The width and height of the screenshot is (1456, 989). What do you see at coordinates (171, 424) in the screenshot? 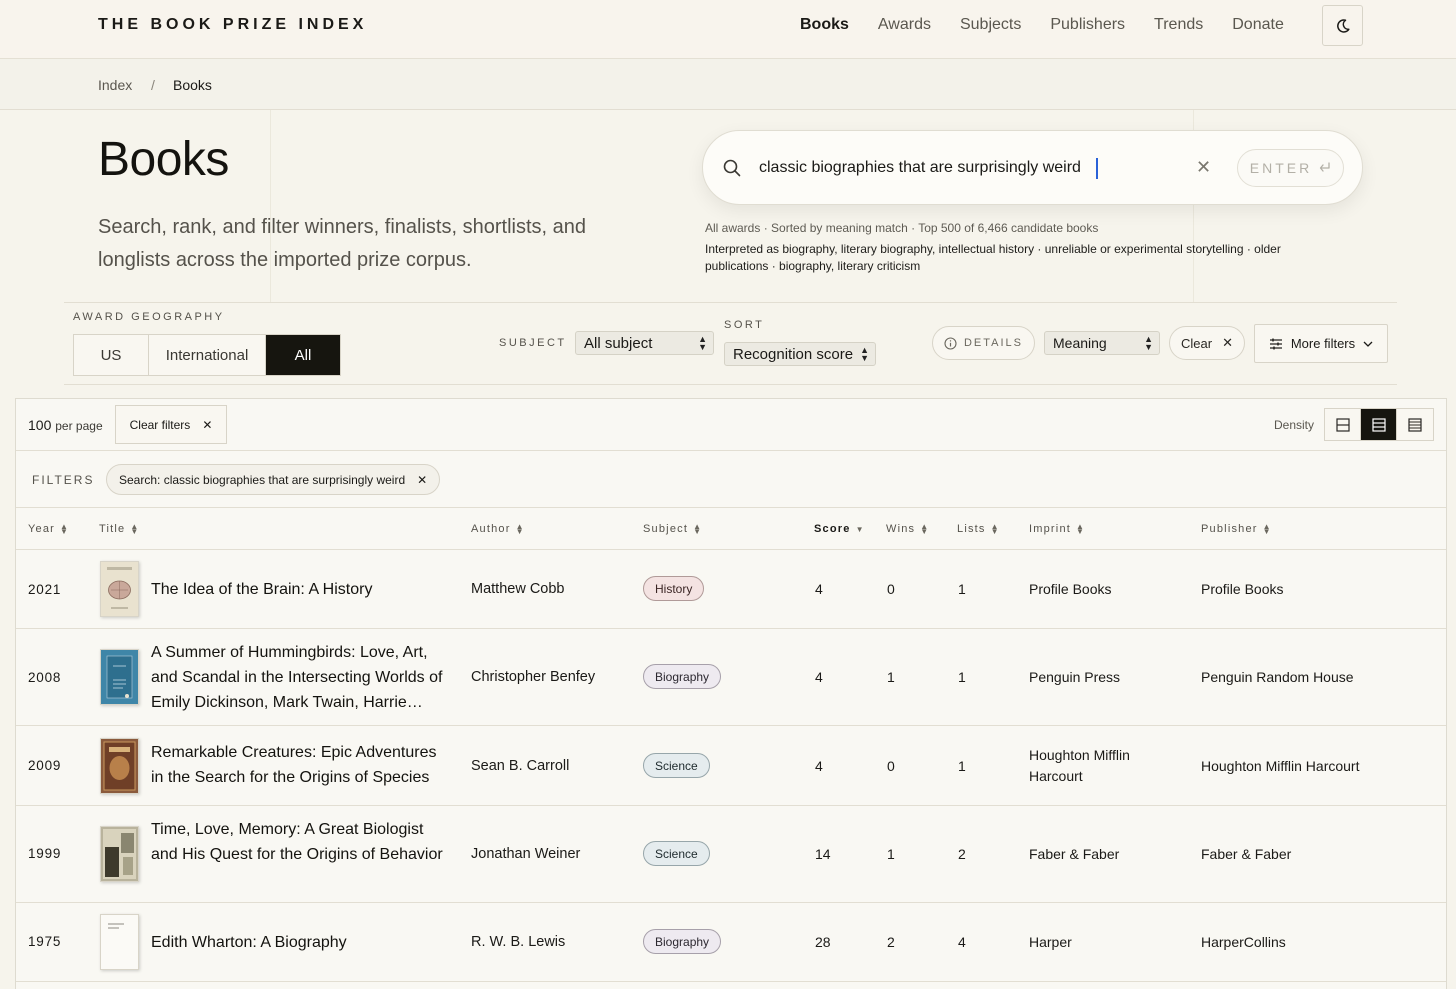
I see `clear-filters-button: Clear filters ✕` at bounding box center [171, 424].